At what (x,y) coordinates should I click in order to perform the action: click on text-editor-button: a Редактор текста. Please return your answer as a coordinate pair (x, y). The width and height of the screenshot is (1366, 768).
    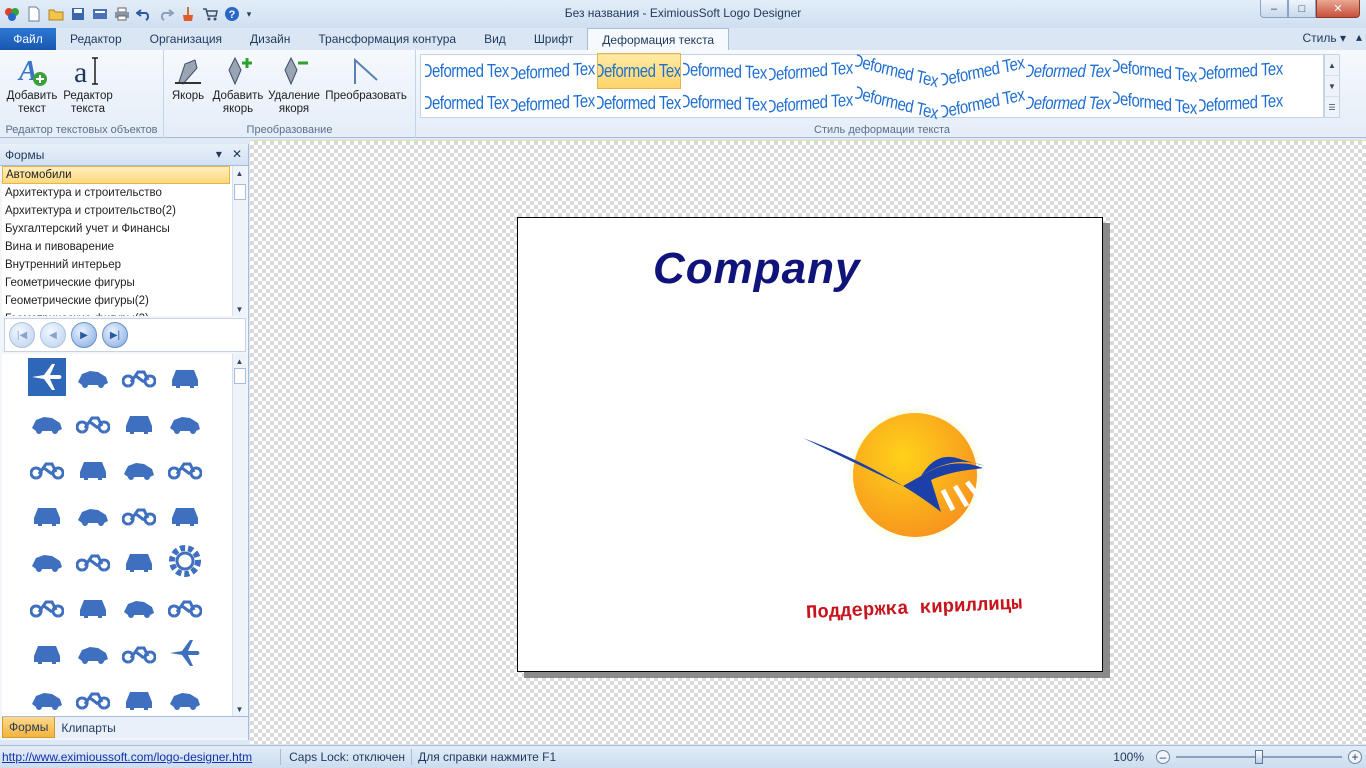
    Looking at the image, I should click on (88, 85).